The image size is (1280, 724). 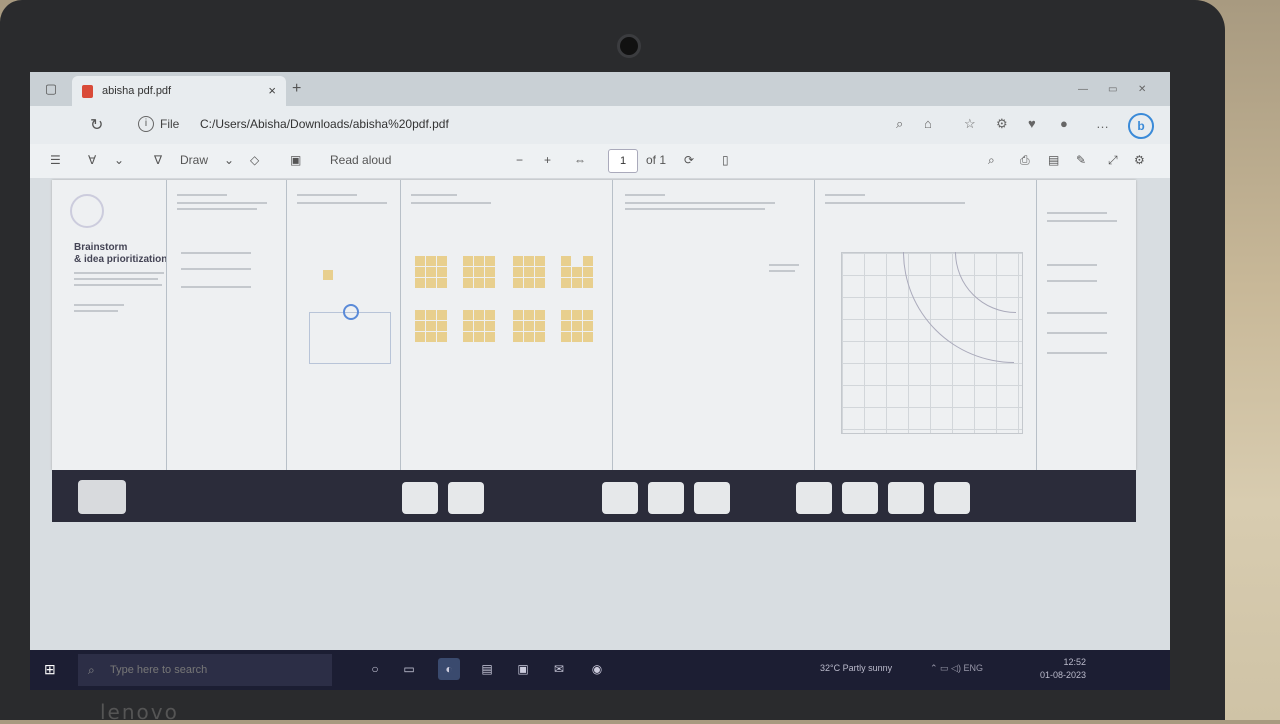 I want to click on zoom-icon: ⌕, so click(x=899, y=124).